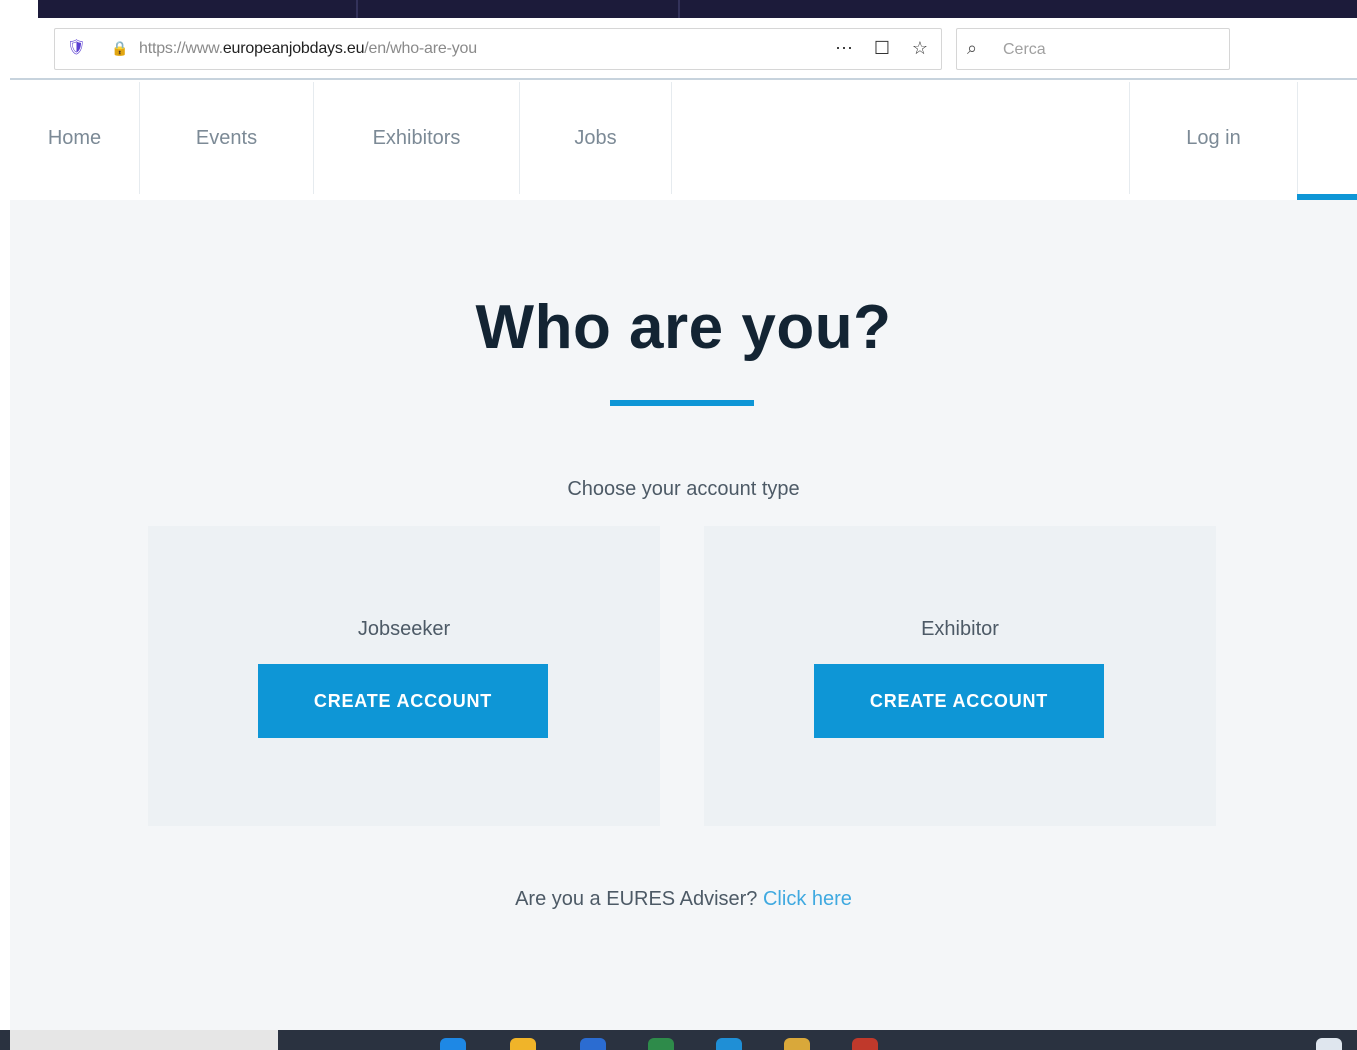  I want to click on nav-item-events: Events, so click(227, 138).